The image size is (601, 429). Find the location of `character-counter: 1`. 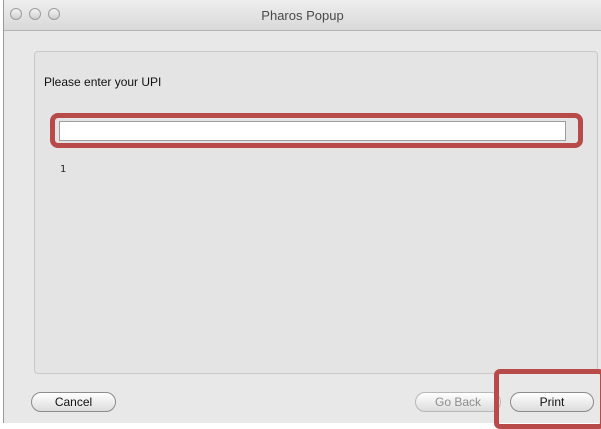

character-counter: 1 is located at coordinates (63, 169).